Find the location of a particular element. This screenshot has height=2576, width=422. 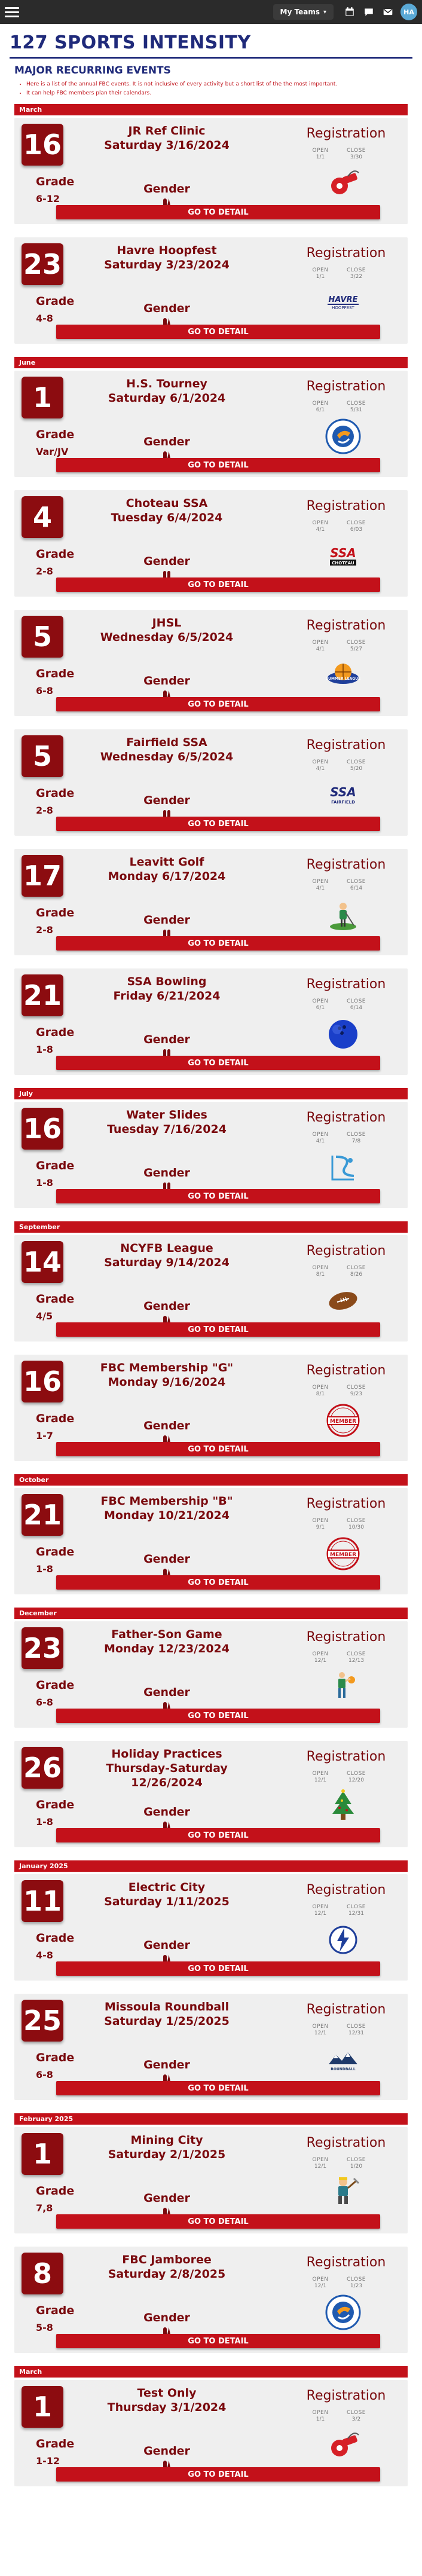

event-date: Saturday 6/1/2024 is located at coordinates (167, 398).